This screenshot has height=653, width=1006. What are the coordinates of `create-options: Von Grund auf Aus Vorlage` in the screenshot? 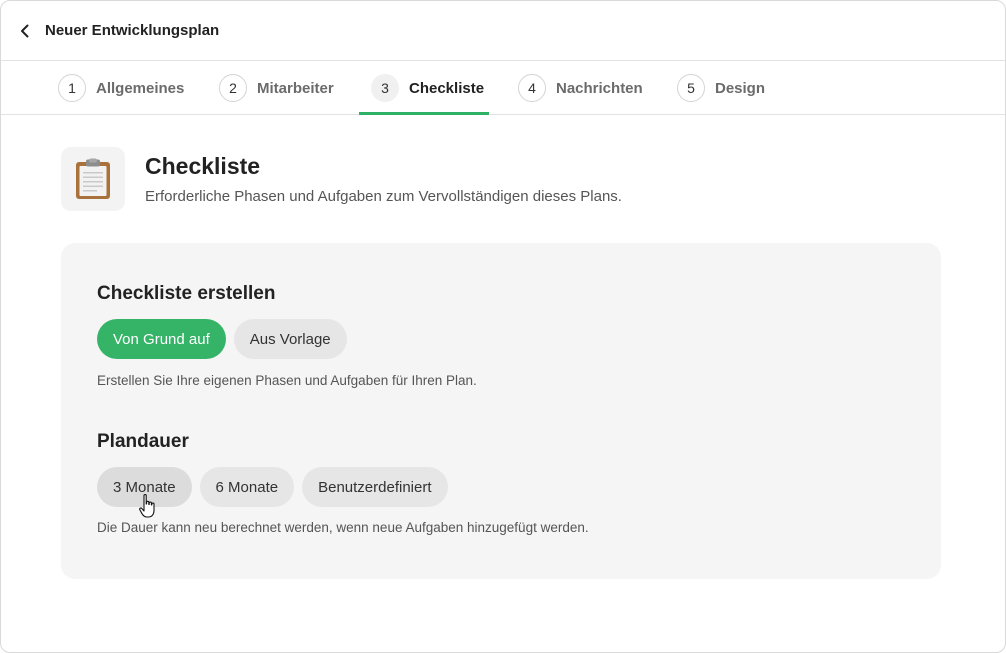 It's located at (222, 339).